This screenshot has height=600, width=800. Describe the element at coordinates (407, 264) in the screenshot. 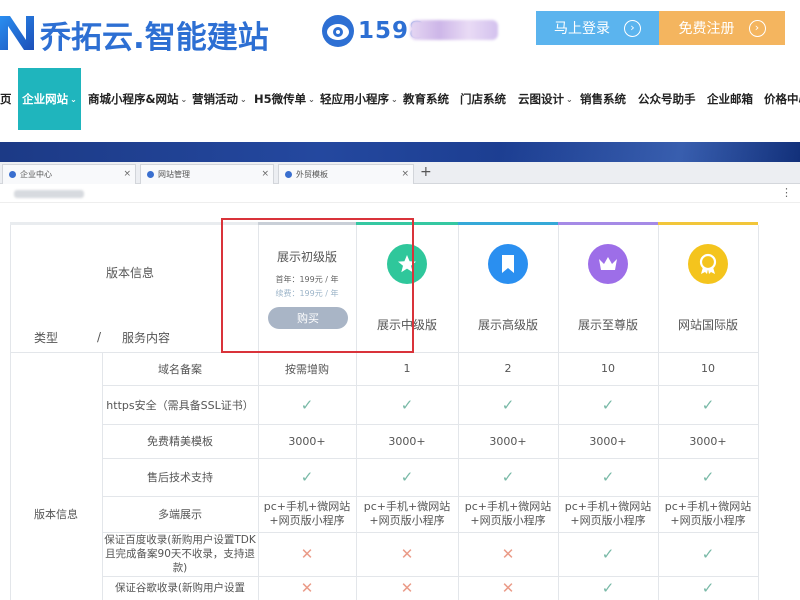

I see `star-icon` at that location.